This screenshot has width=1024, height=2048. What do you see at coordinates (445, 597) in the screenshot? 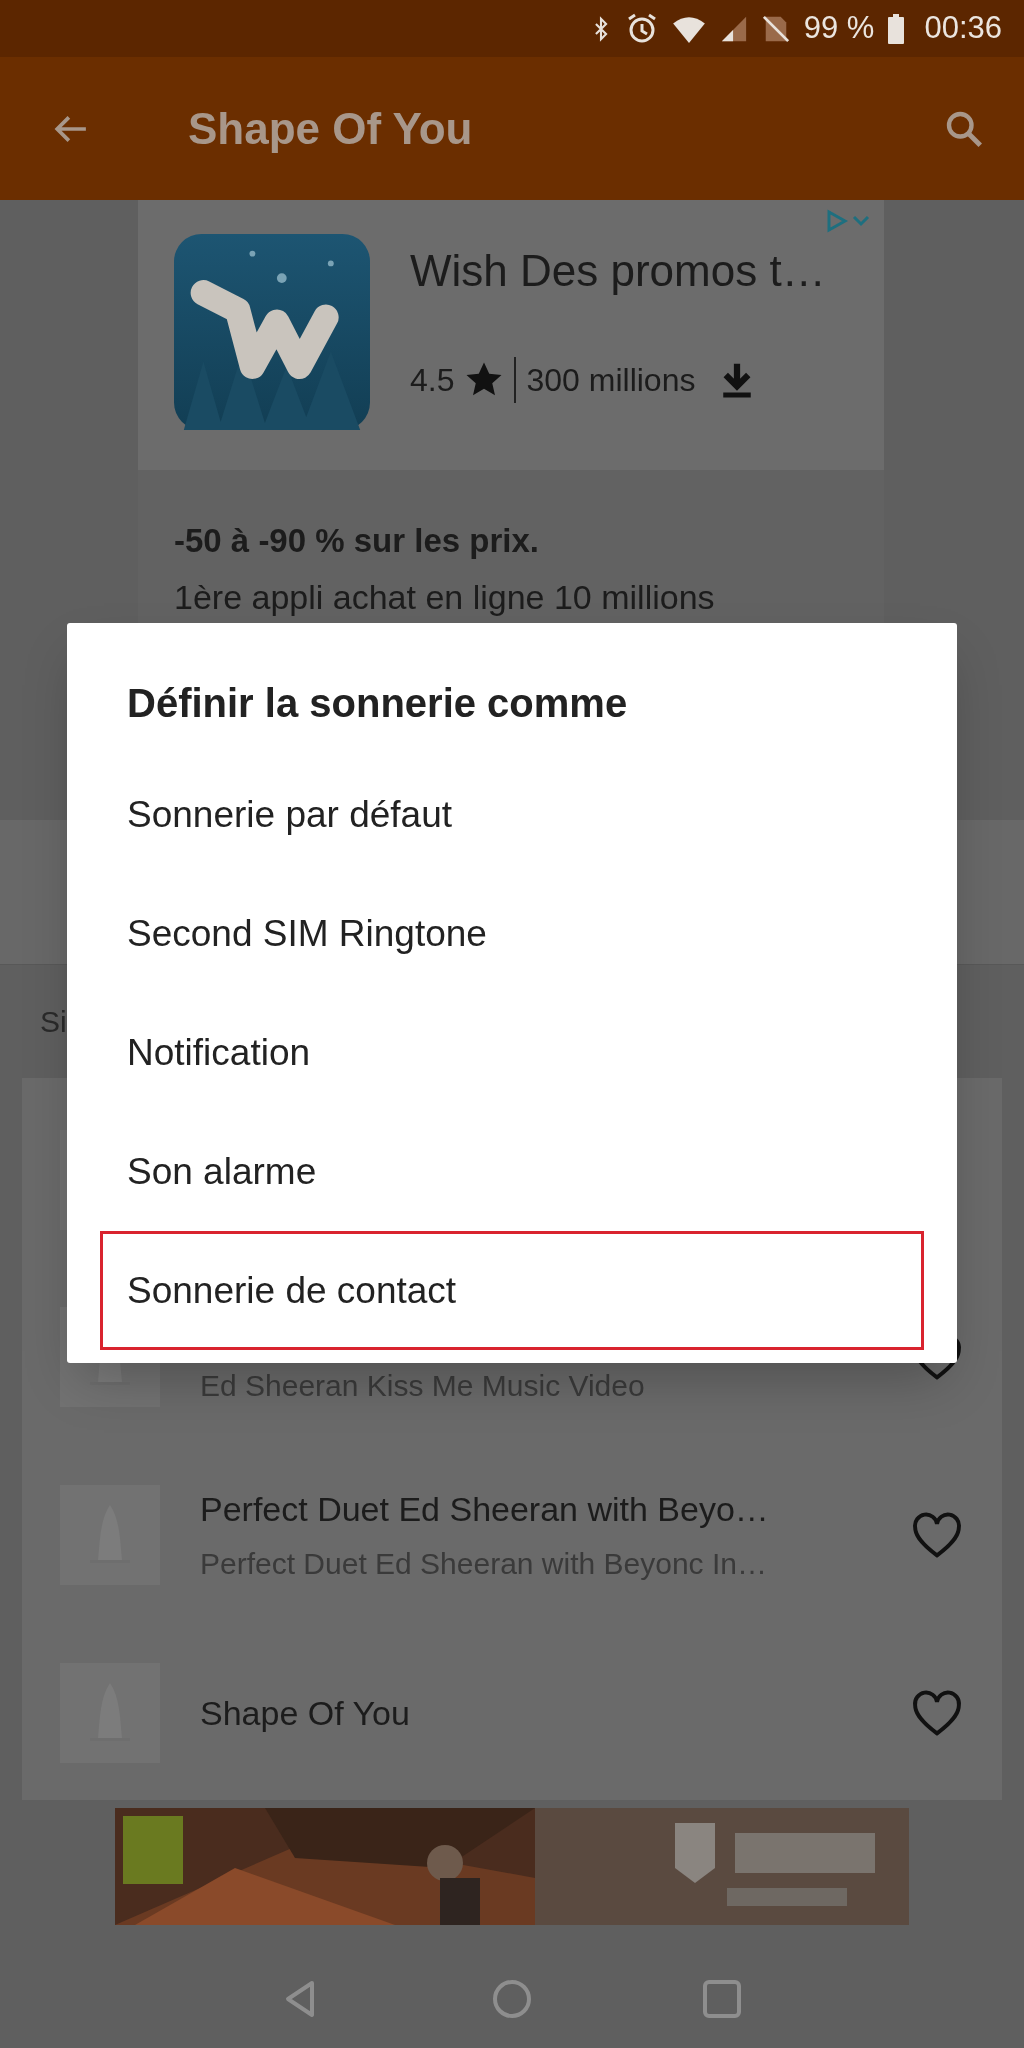
I see `ad-body-text: 1ère appli achat en ligne 10 millions` at bounding box center [445, 597].